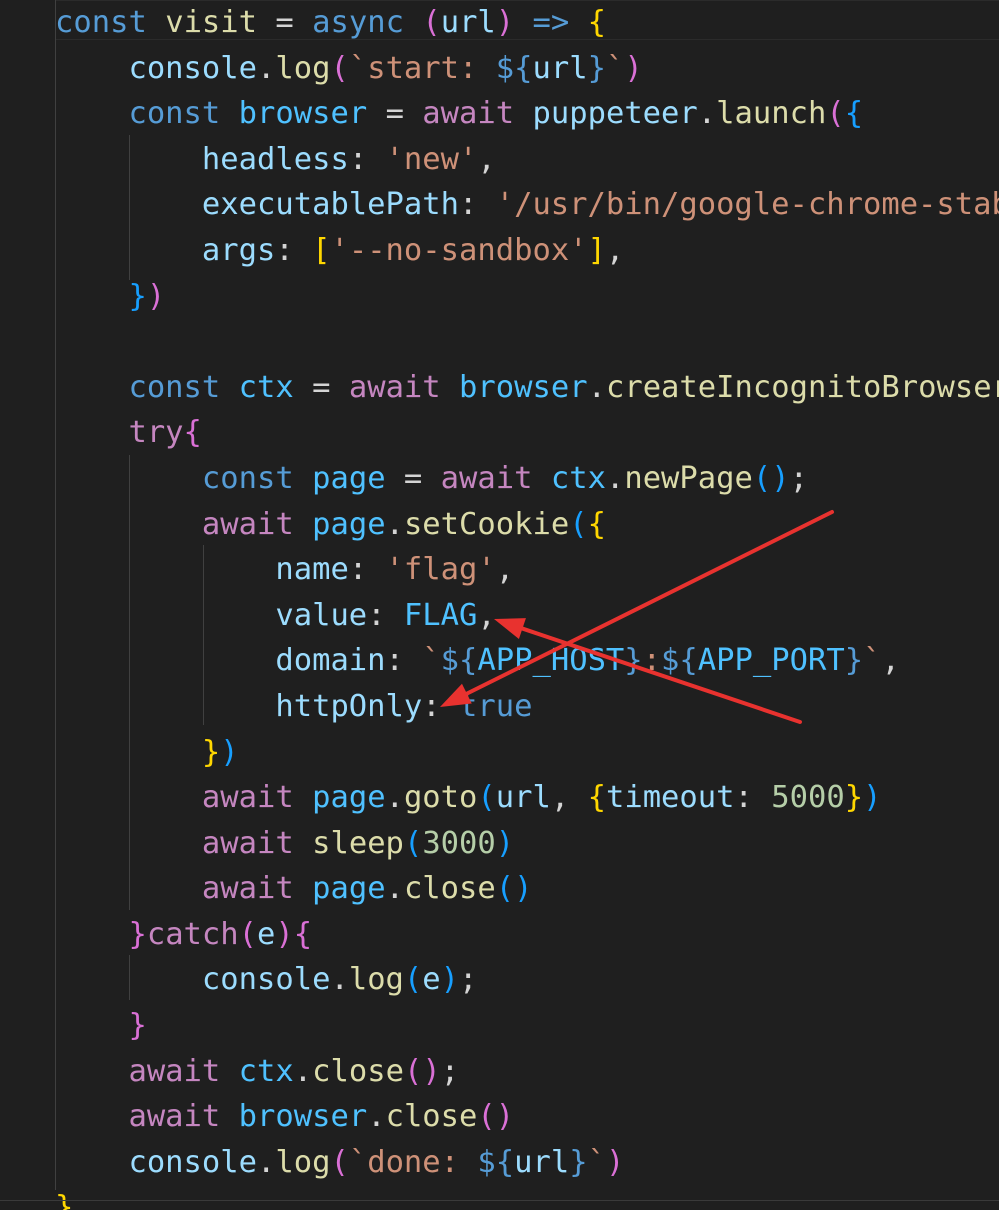 The height and width of the screenshot is (1210, 999). Describe the element at coordinates (527, 1163) in the screenshot. I see `code-line: console.log(`done: ${url}`)` at that location.